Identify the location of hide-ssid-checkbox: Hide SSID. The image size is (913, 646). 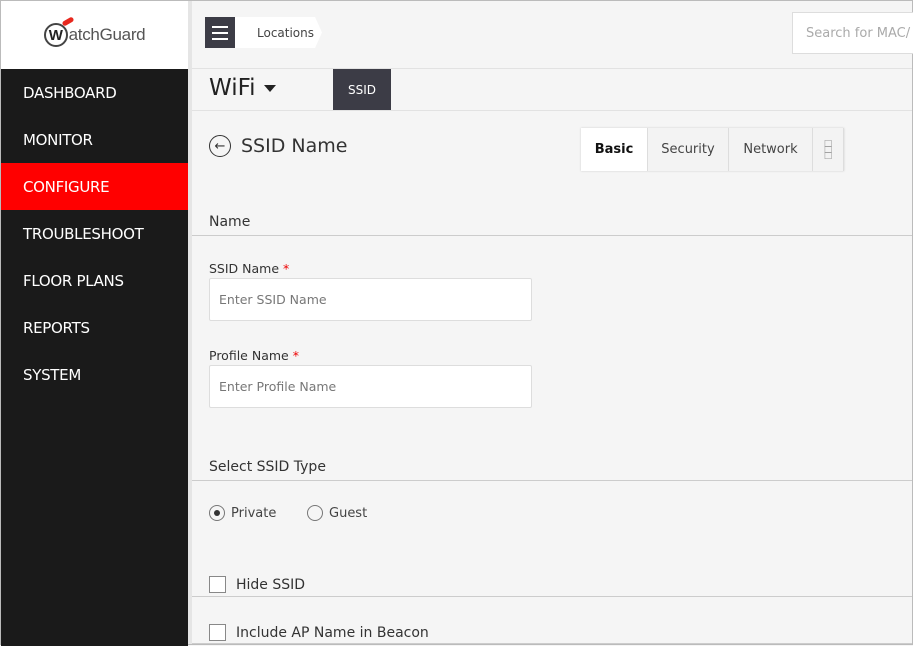
(257, 584).